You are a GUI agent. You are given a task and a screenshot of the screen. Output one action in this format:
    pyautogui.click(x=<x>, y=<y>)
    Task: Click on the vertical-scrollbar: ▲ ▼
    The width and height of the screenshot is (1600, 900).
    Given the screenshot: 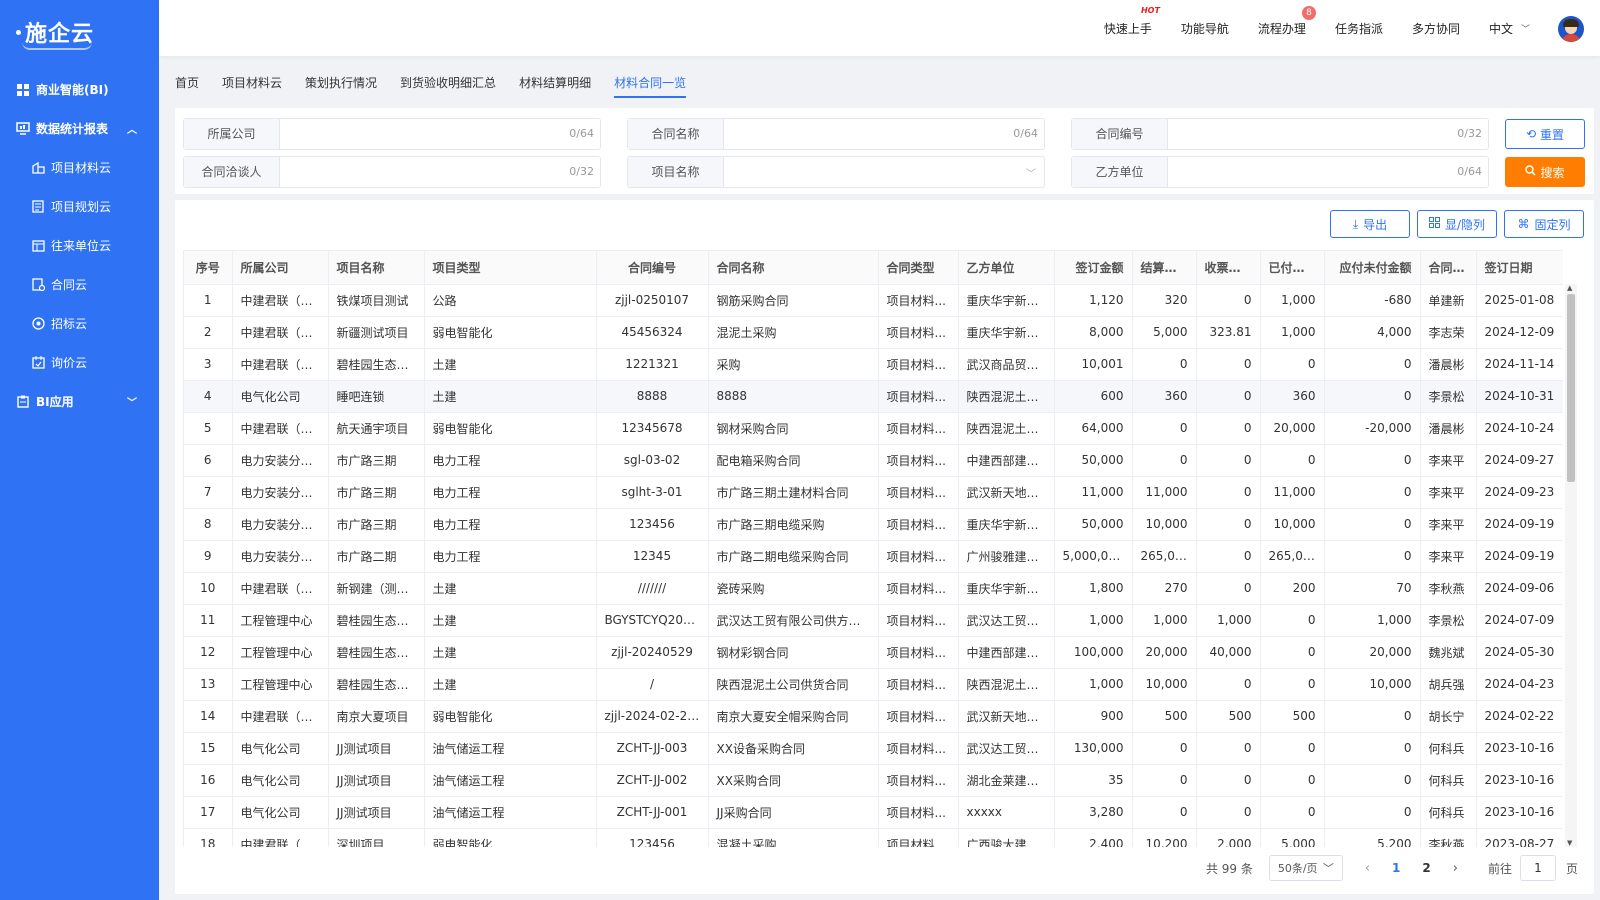 What is the action you would take?
    pyautogui.click(x=1571, y=565)
    